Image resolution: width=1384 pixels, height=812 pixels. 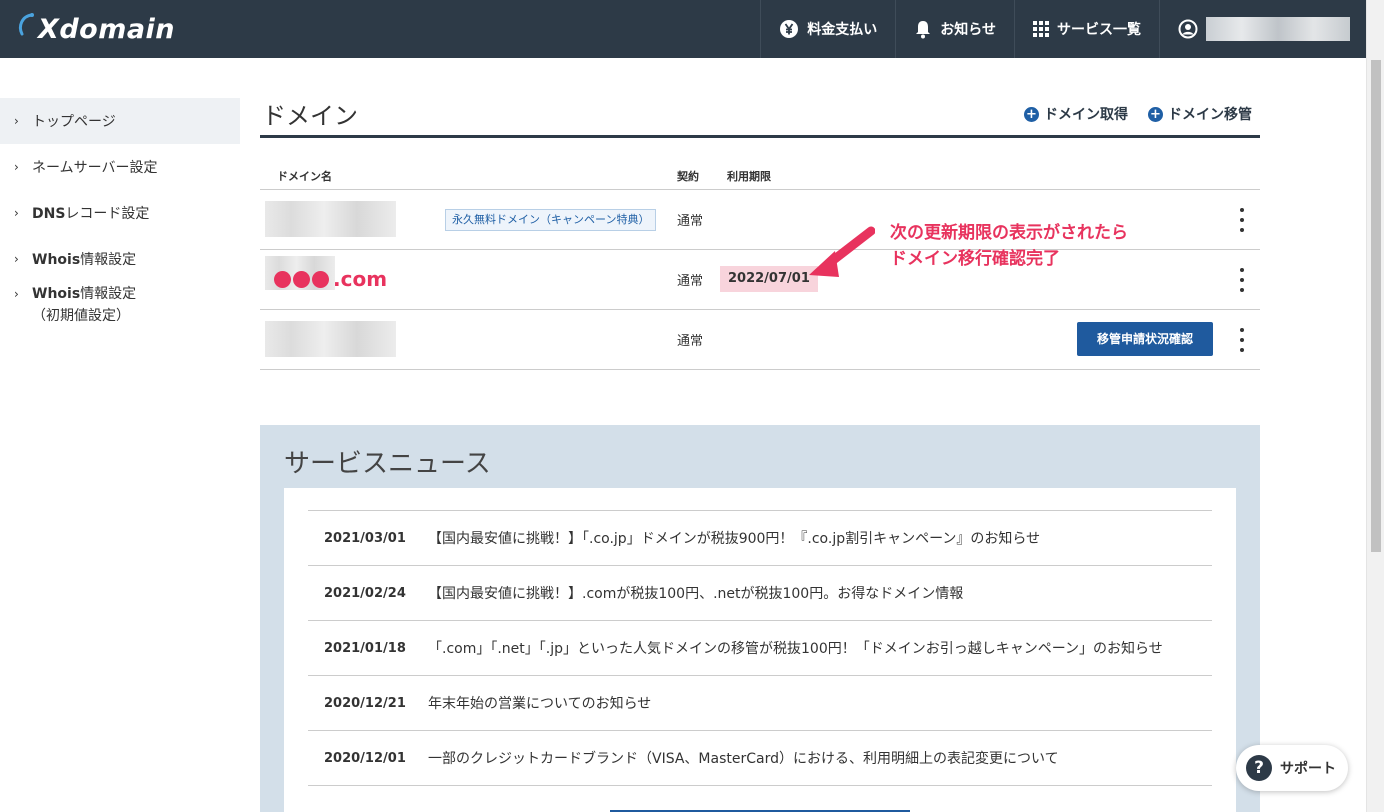 I want to click on expiry-date: 2022/07/01, so click(x=769, y=279).